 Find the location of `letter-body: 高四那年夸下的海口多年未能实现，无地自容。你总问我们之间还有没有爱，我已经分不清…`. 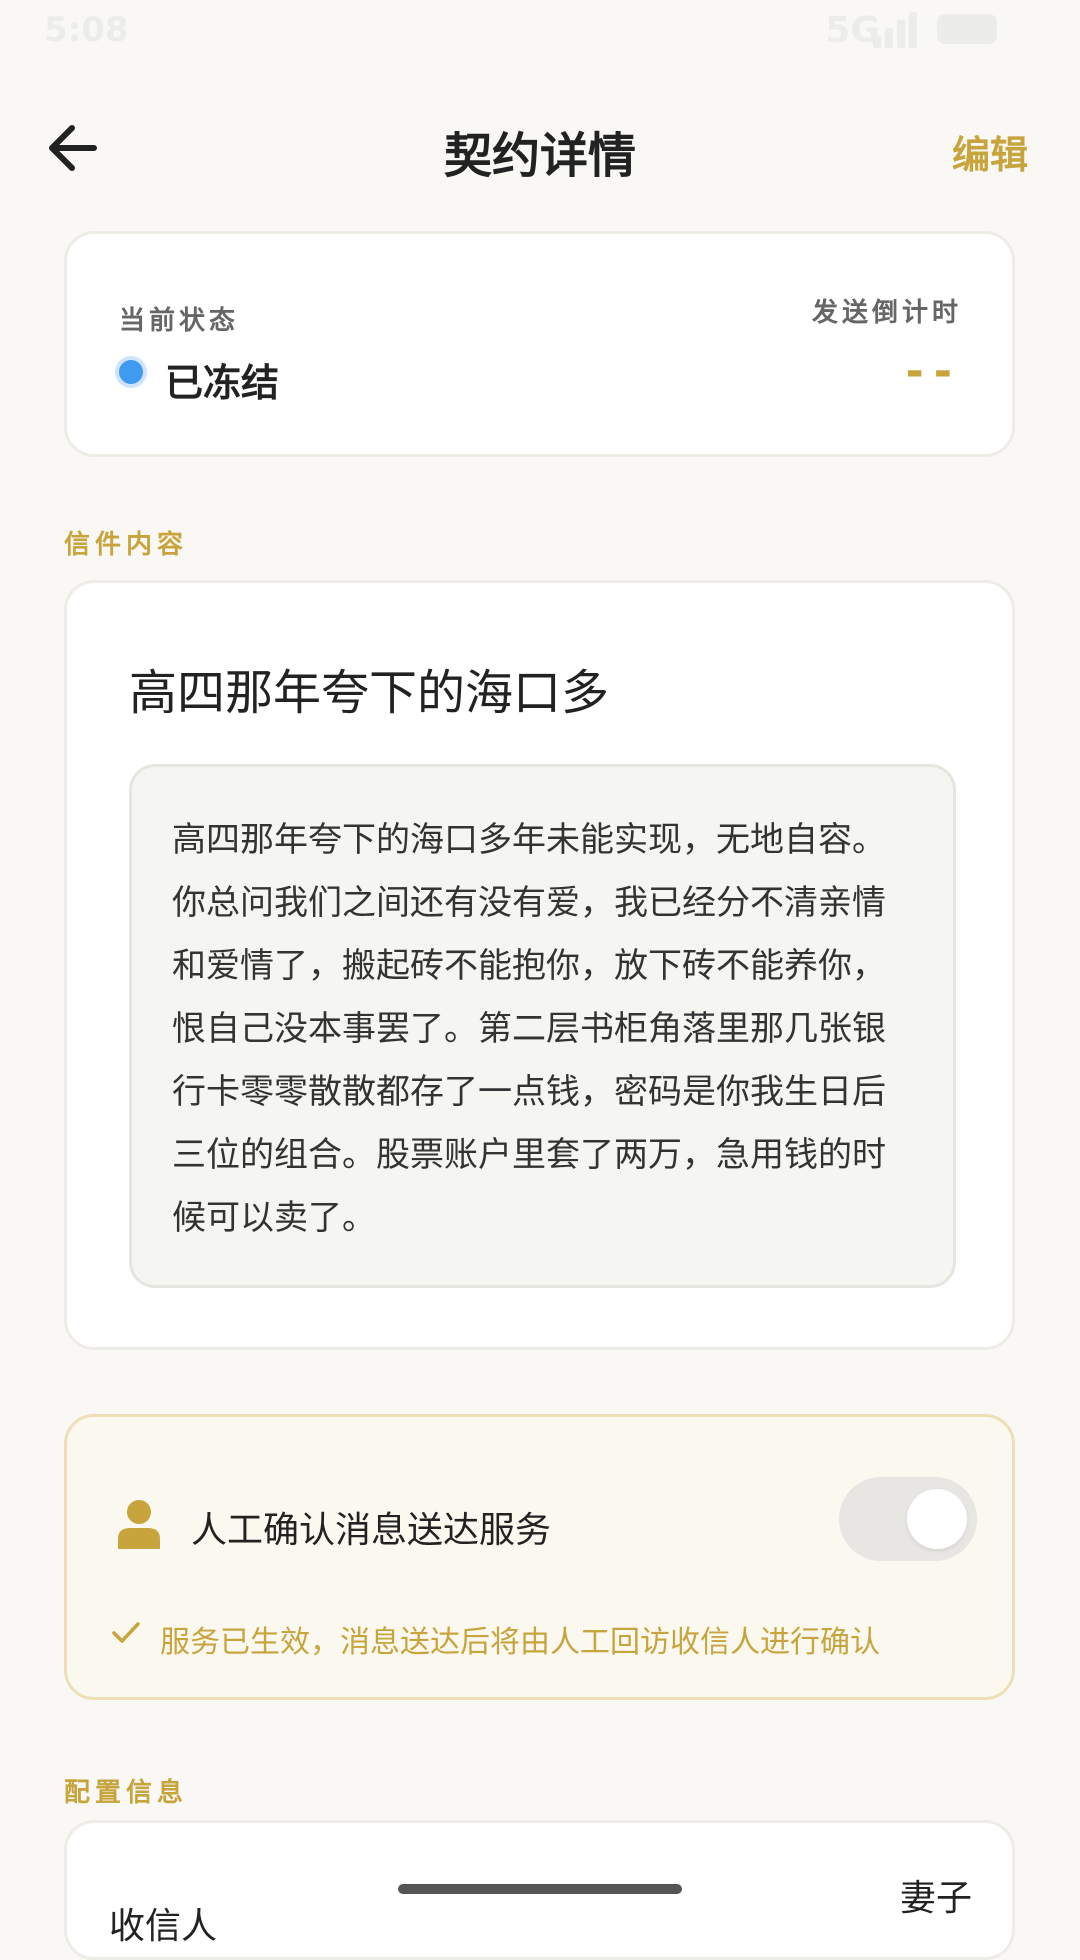

letter-body: 高四那年夸下的海口多年未能实现，无地自容。你总问我们之间还有没有爱，我已经分不清… is located at coordinates (529, 1029).